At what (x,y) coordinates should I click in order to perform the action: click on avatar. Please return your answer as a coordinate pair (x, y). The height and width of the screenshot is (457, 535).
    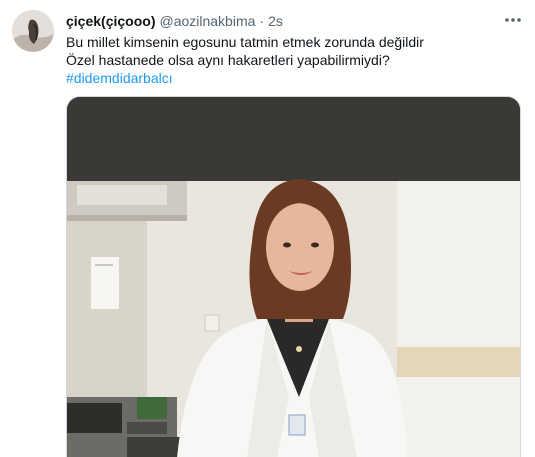
    Looking at the image, I should click on (33, 31).